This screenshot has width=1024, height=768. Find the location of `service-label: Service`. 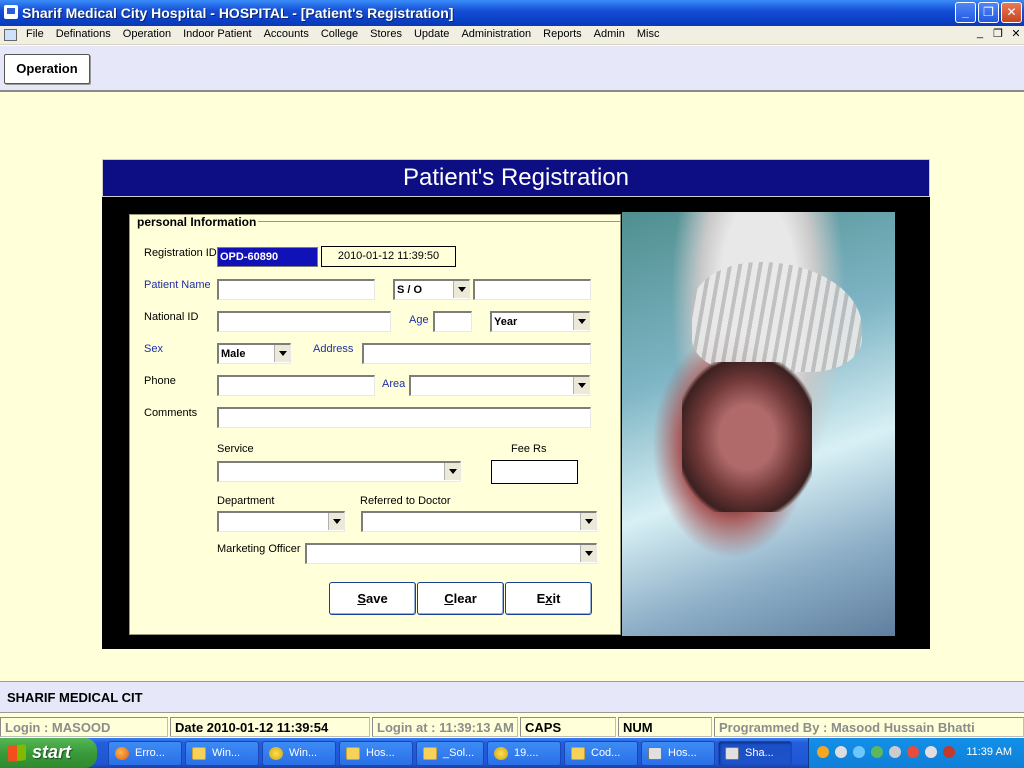

service-label: Service is located at coordinates (235, 449).